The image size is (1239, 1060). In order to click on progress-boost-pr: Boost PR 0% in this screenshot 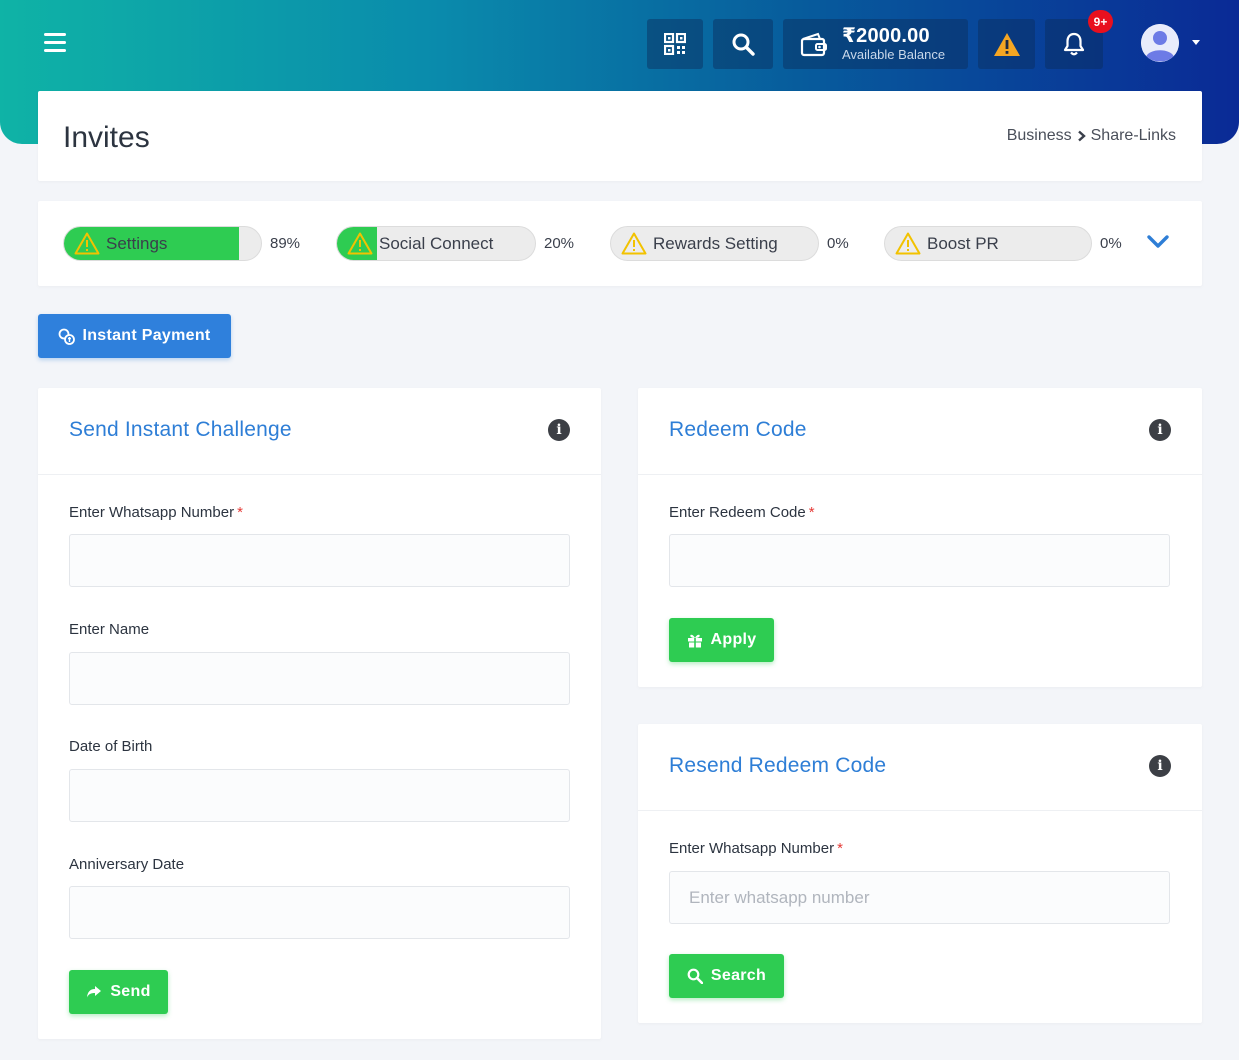, I will do `click(1003, 243)`.